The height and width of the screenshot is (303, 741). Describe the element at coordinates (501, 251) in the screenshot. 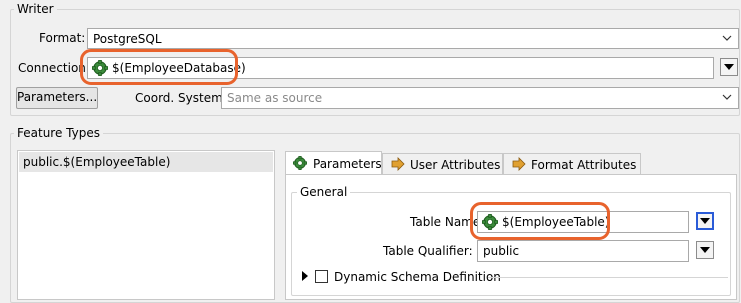

I see `table-qualifier-value: public` at that location.